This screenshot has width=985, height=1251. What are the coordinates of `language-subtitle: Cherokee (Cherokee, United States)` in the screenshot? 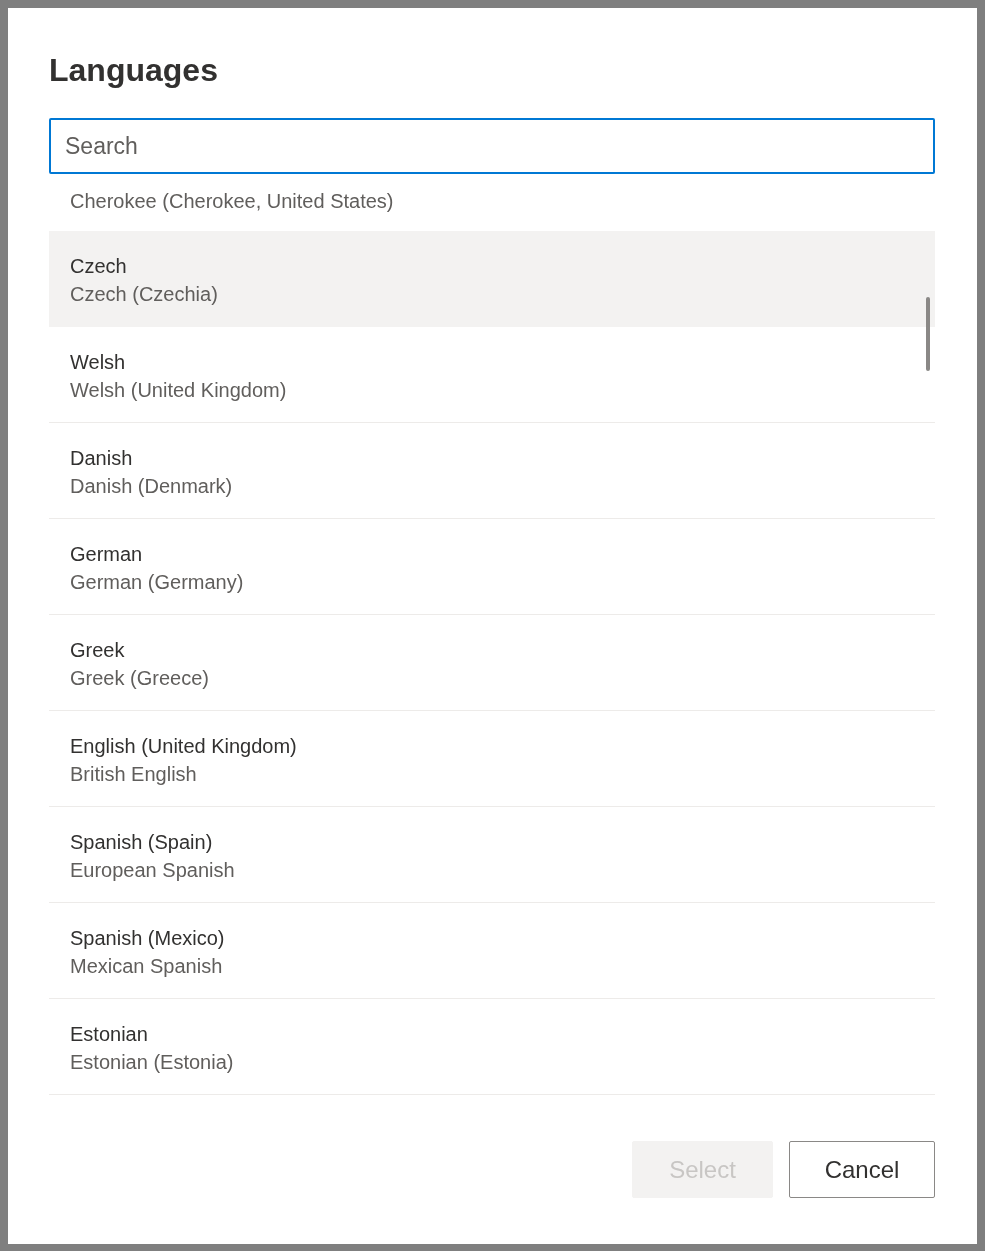 It's located at (232, 201).